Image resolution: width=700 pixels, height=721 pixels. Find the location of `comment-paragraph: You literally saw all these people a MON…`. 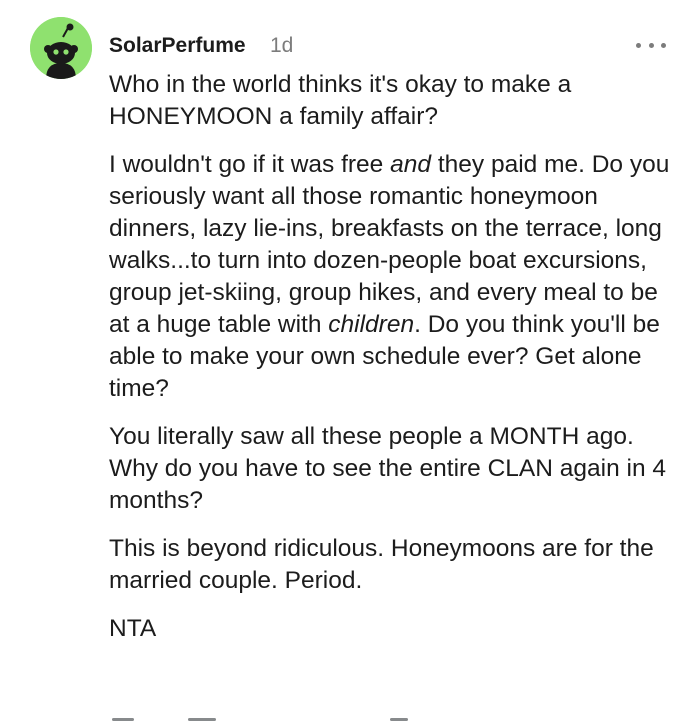

comment-paragraph: You literally saw all these people a MON… is located at coordinates (388, 468).